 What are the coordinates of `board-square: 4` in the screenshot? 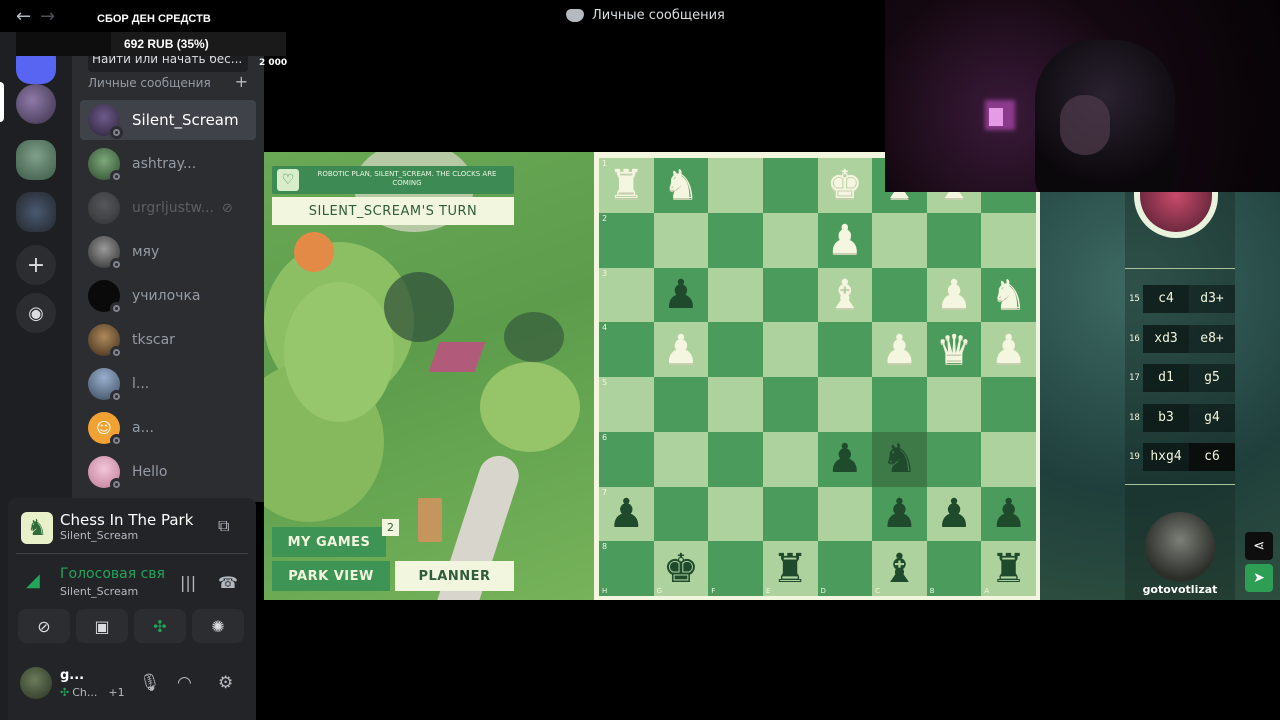 It's located at (626, 349).